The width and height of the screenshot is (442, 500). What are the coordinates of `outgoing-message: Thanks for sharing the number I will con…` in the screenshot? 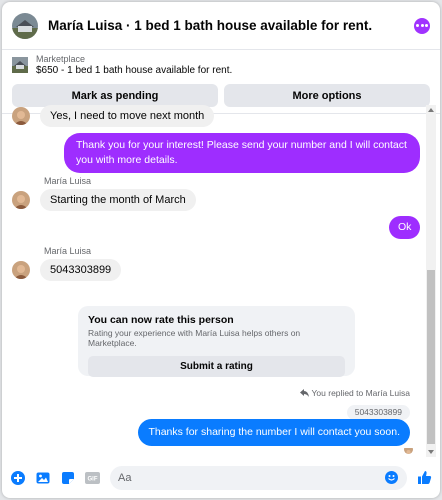 It's located at (274, 432).